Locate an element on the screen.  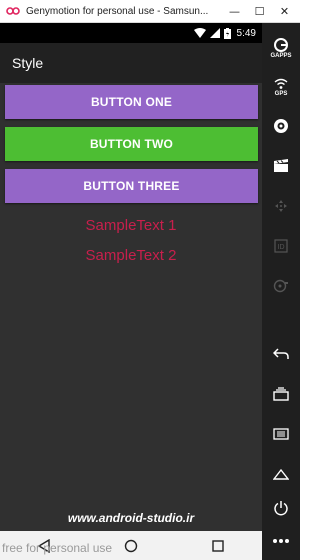
gps-icon is located at coordinates (281, 83).